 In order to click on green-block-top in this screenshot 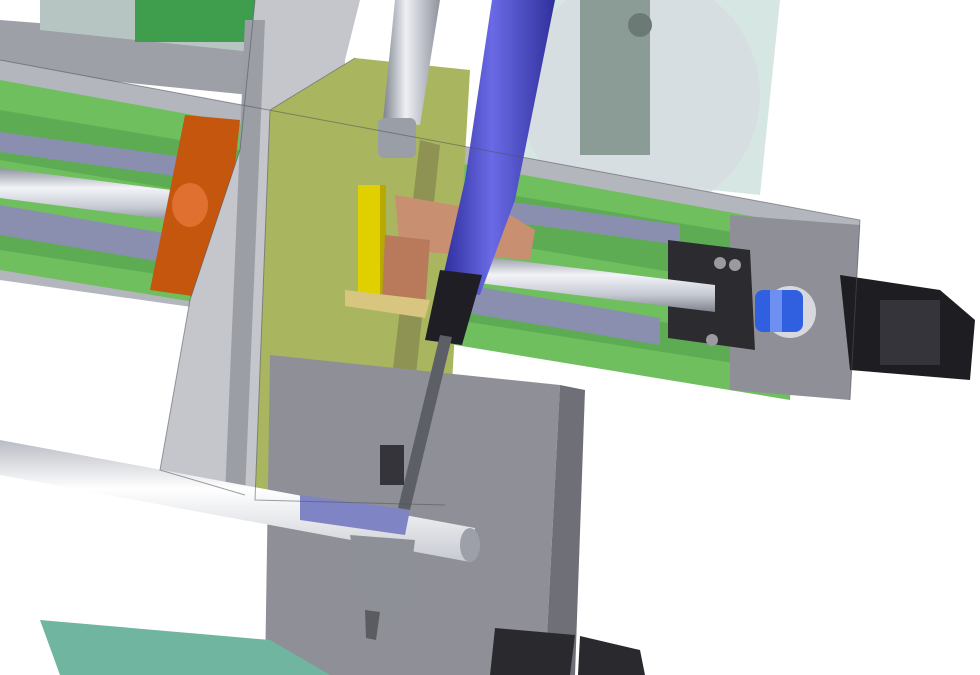, I will do `click(197, 21)`.